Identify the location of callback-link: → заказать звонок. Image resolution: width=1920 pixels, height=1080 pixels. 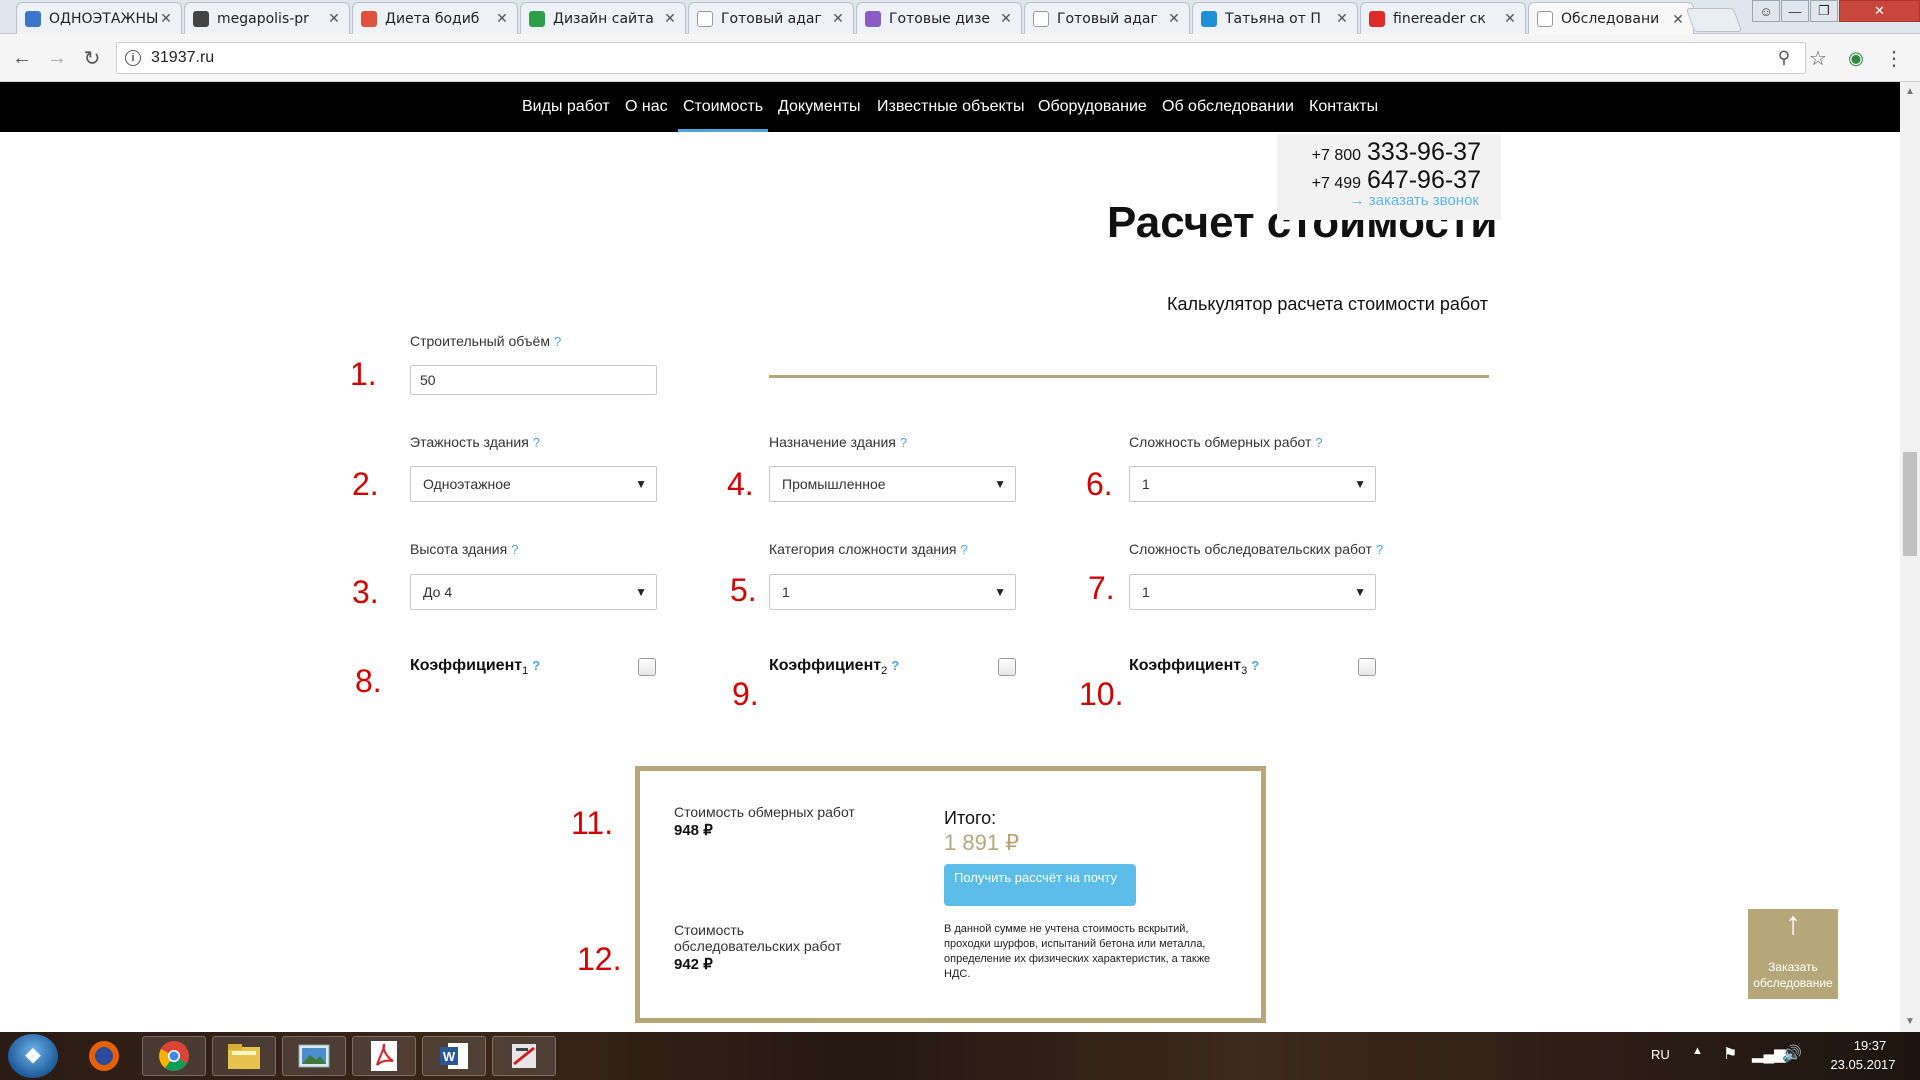
(1414, 200).